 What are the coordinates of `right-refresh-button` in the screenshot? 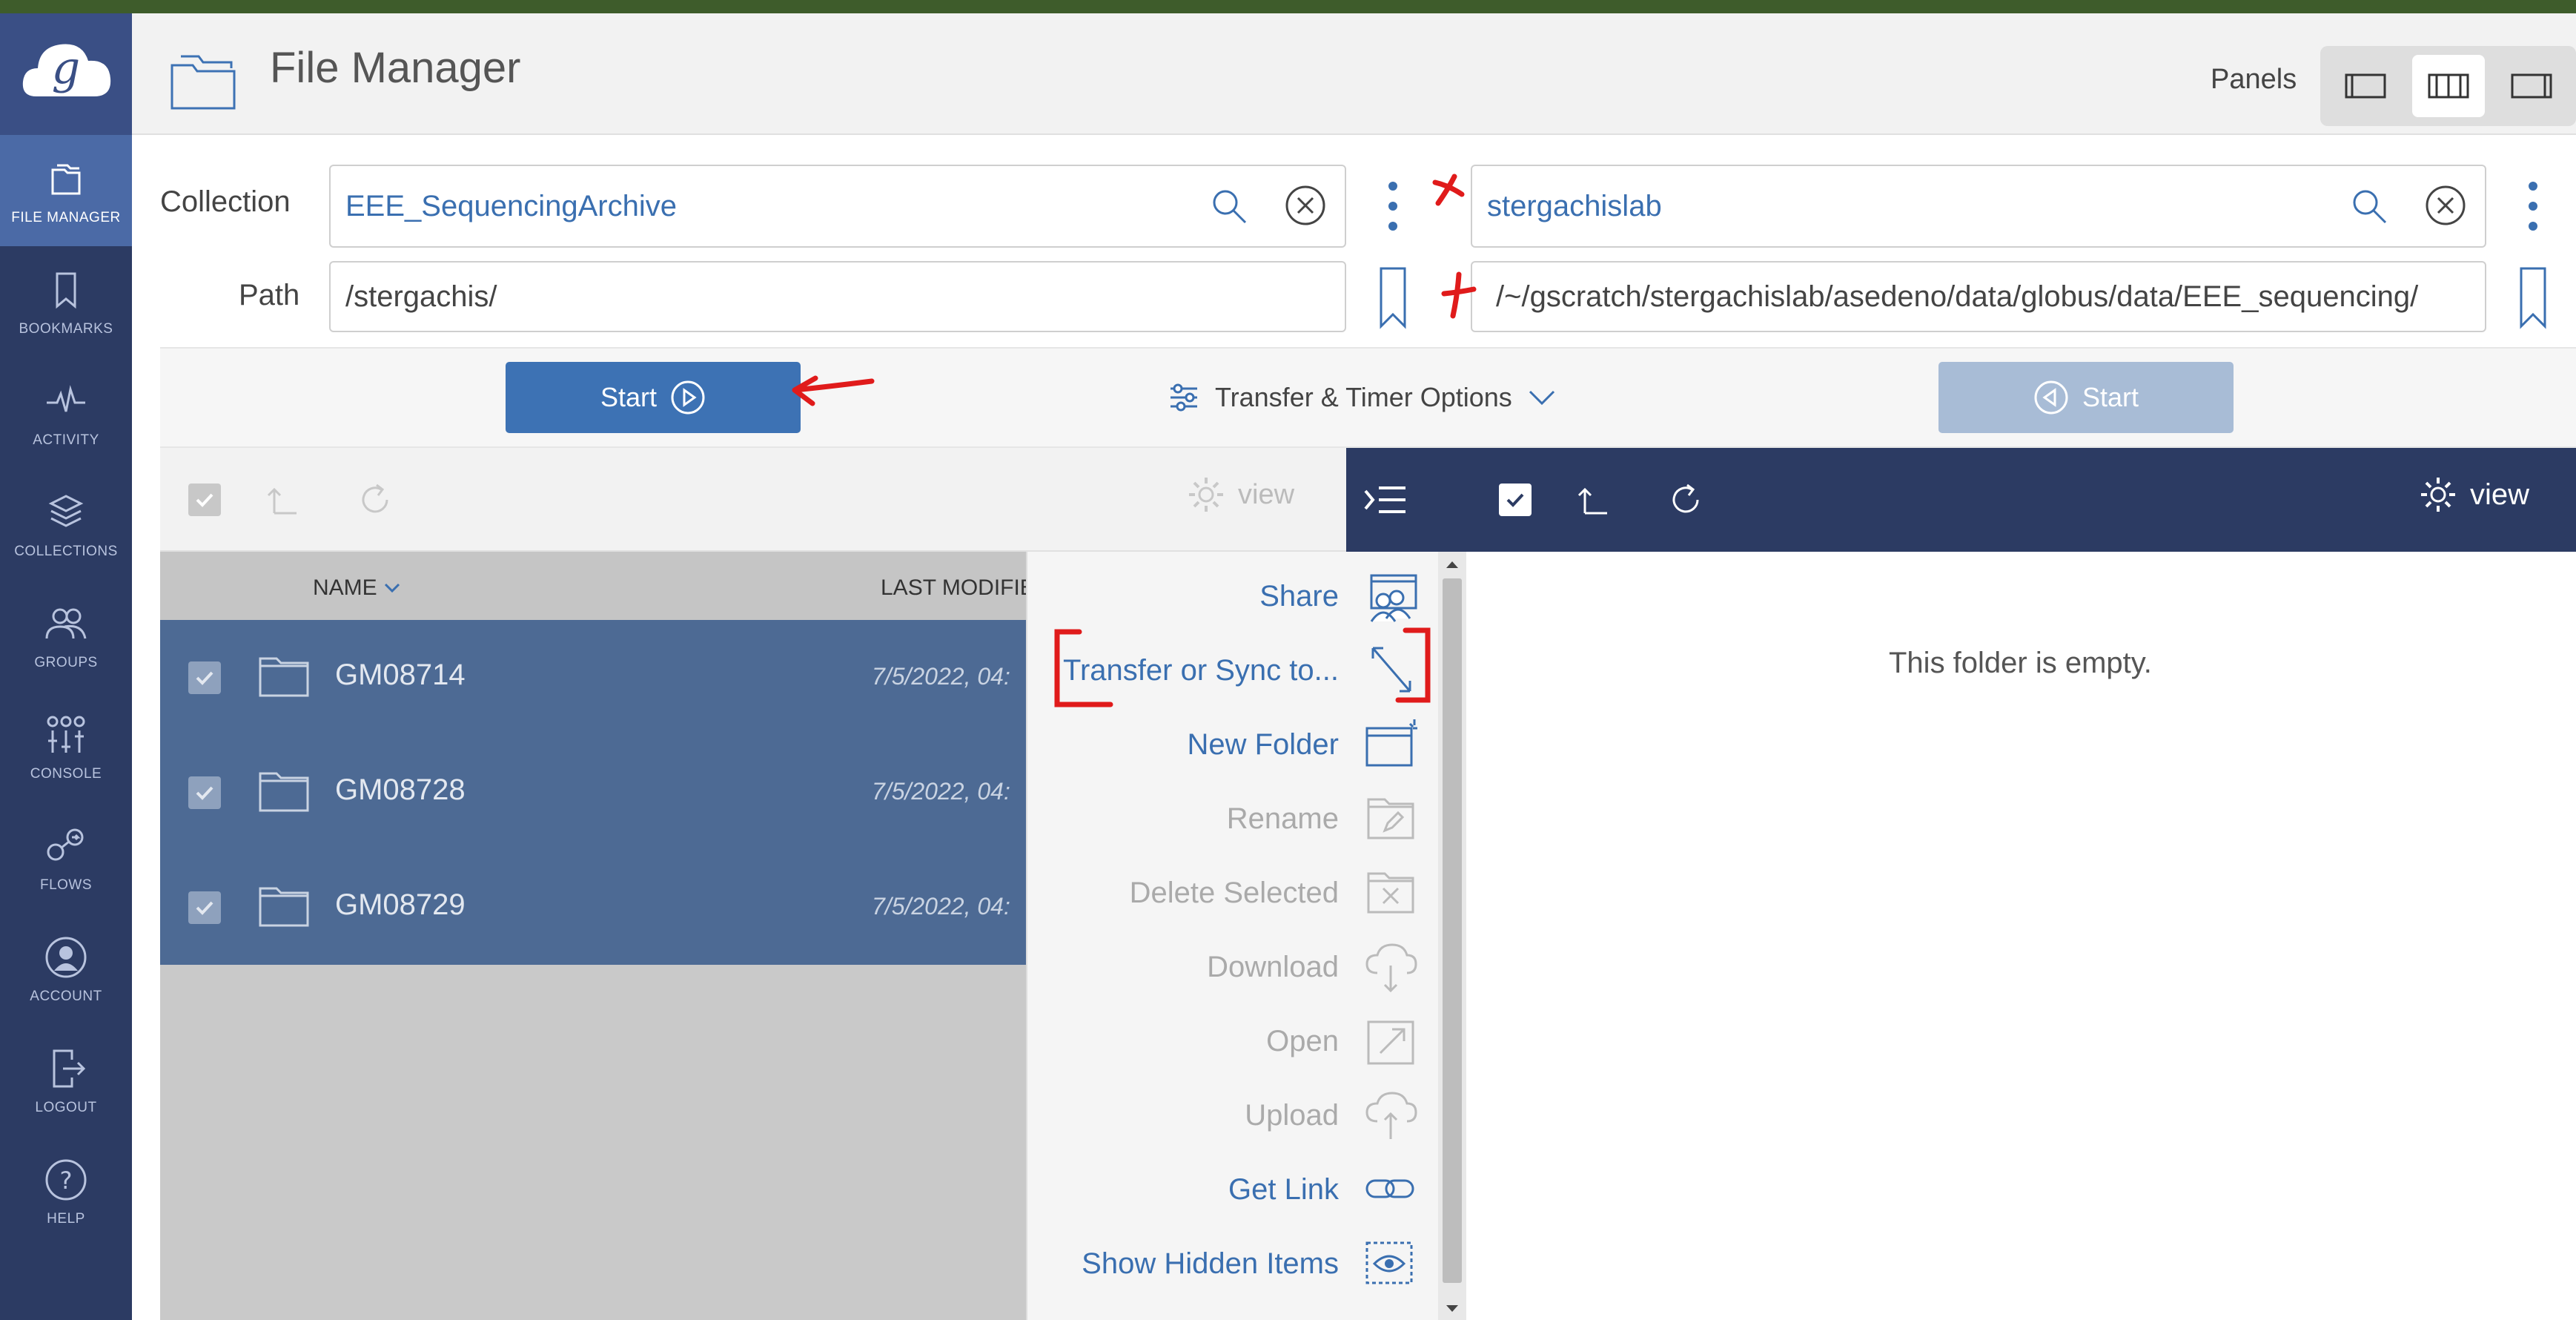 It's located at (1686, 500).